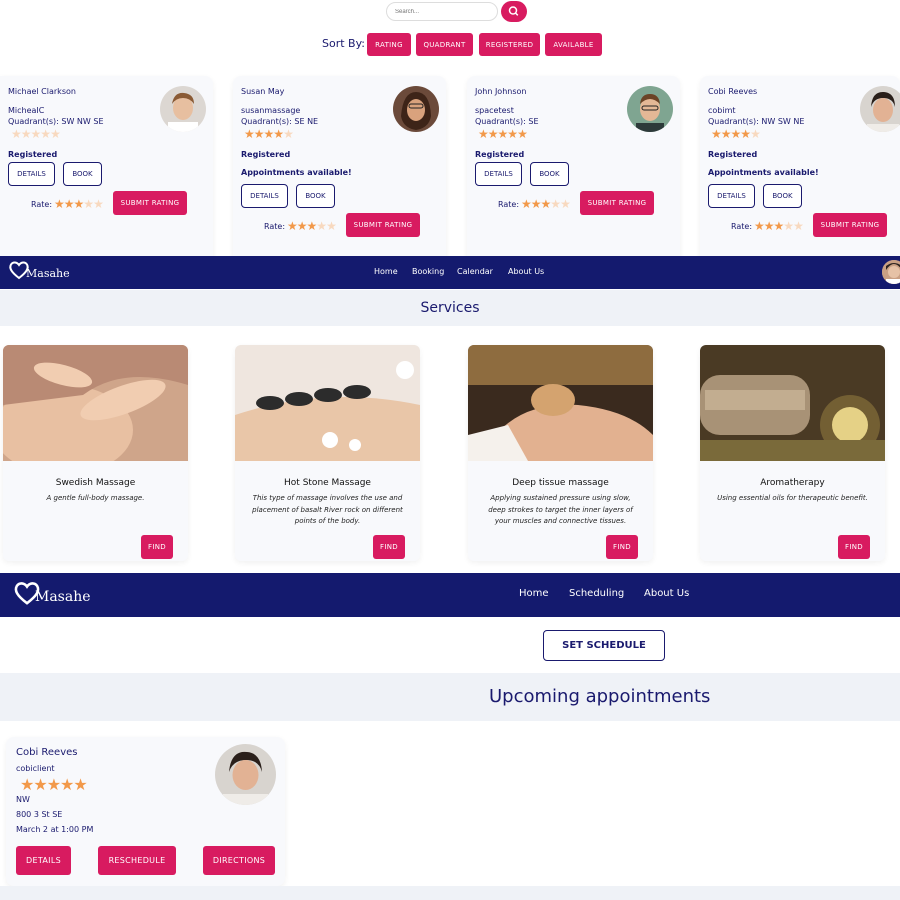  Describe the element at coordinates (450, 893) in the screenshot. I see `footer-strip` at that location.